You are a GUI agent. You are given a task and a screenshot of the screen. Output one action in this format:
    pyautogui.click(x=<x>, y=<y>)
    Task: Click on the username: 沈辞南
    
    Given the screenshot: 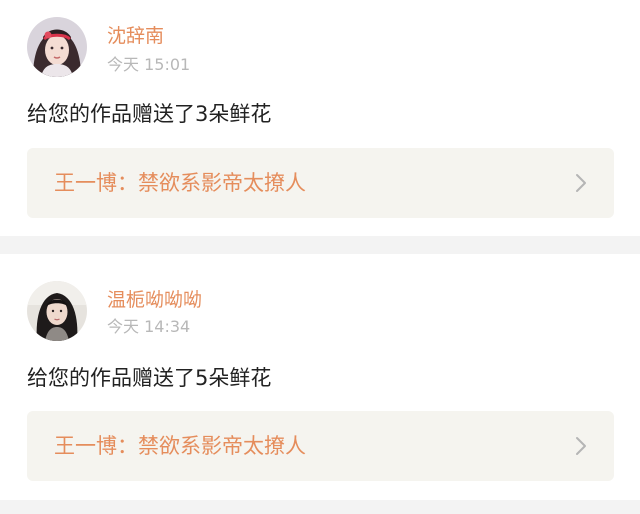 What is the action you would take?
    pyautogui.click(x=135, y=36)
    